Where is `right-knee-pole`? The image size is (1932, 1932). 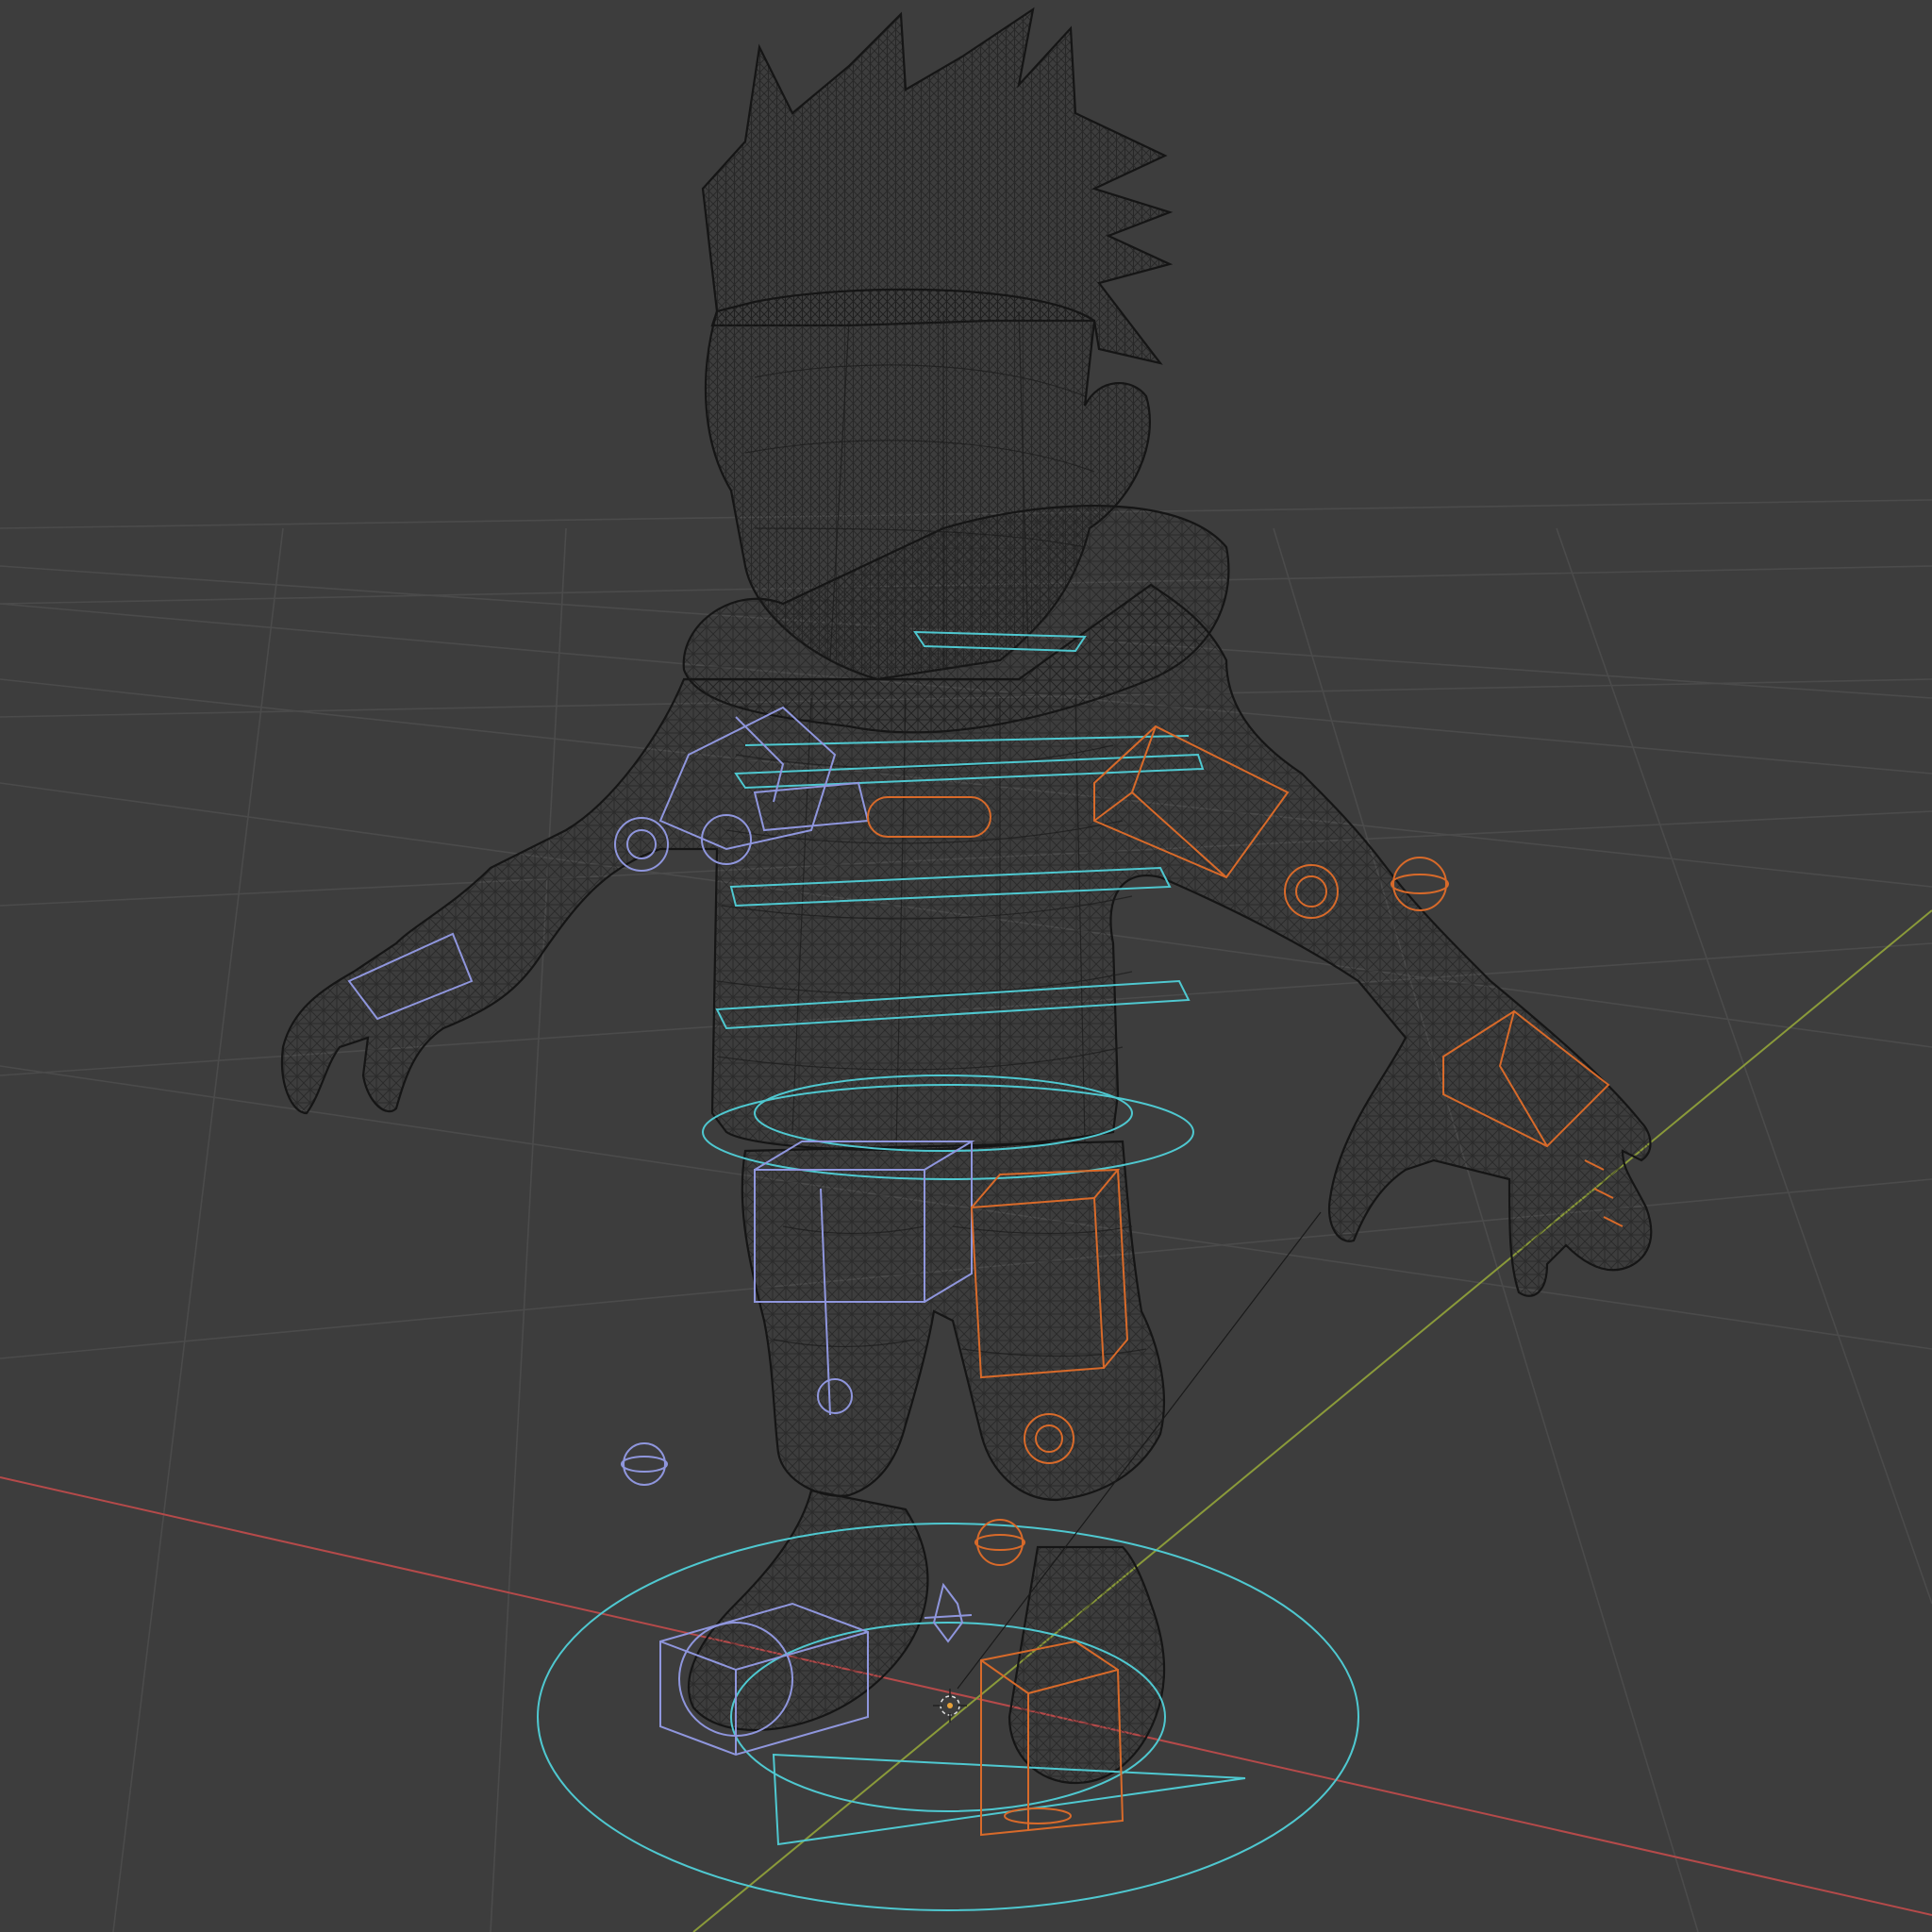
right-knee-pole is located at coordinates (1000, 1542).